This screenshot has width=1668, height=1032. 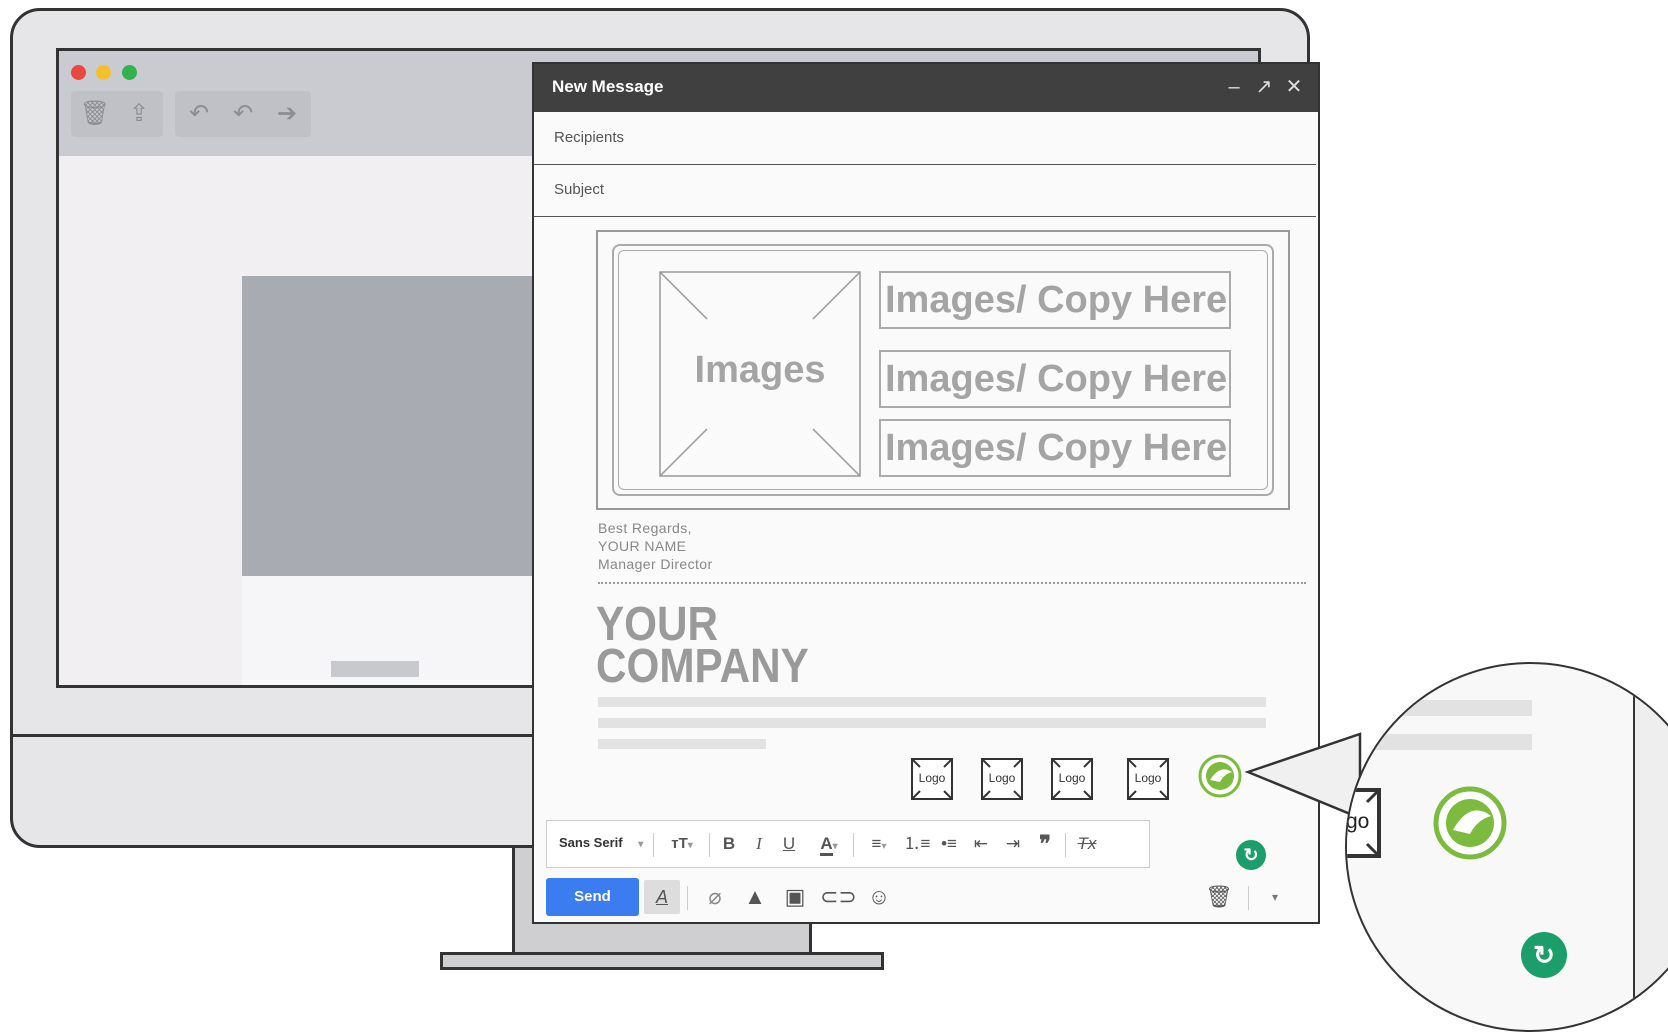 I want to click on reply-icon: ↶, so click(x=199, y=114).